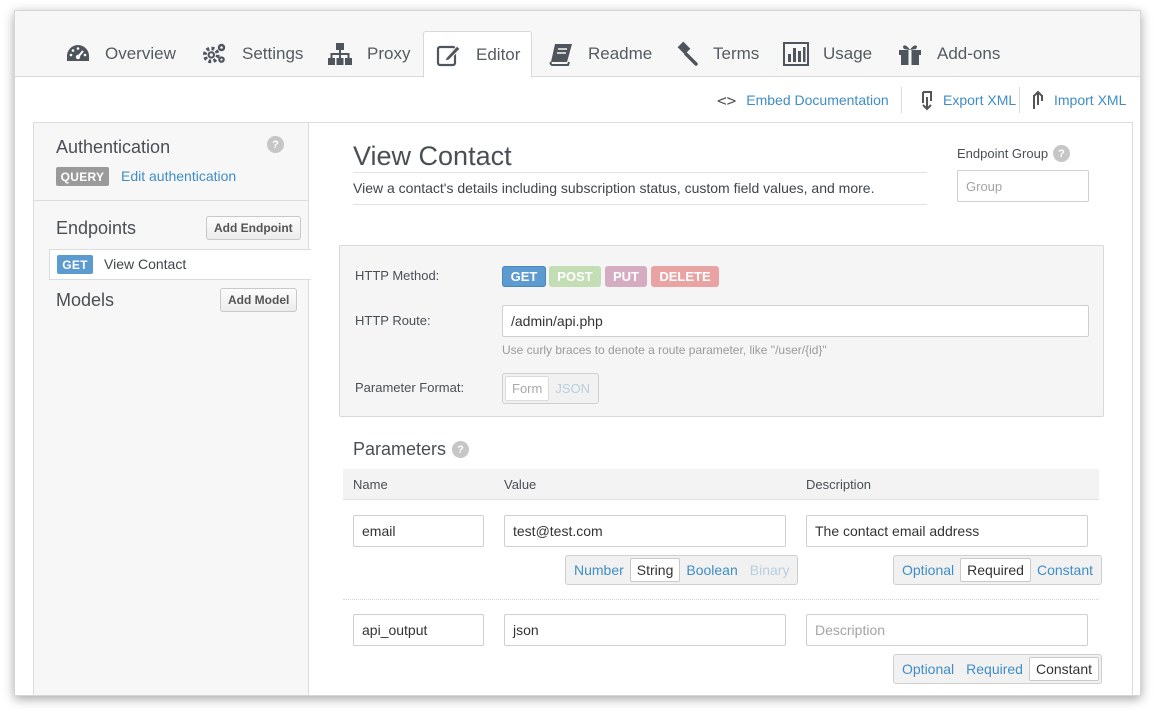 This screenshot has height=714, width=1155. Describe the element at coordinates (626, 276) in the screenshot. I see `method-put-button: PUT` at that location.